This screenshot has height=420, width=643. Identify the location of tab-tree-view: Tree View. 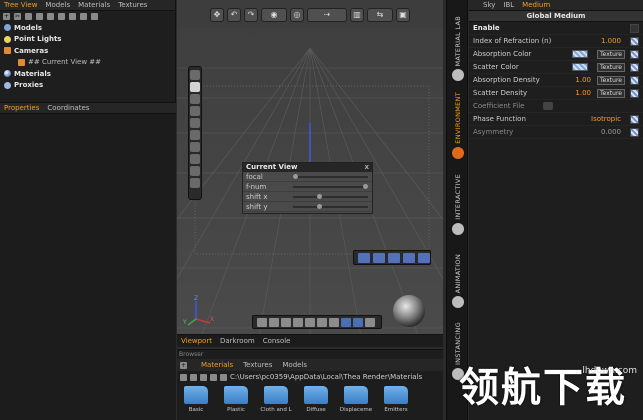
(20, 5).